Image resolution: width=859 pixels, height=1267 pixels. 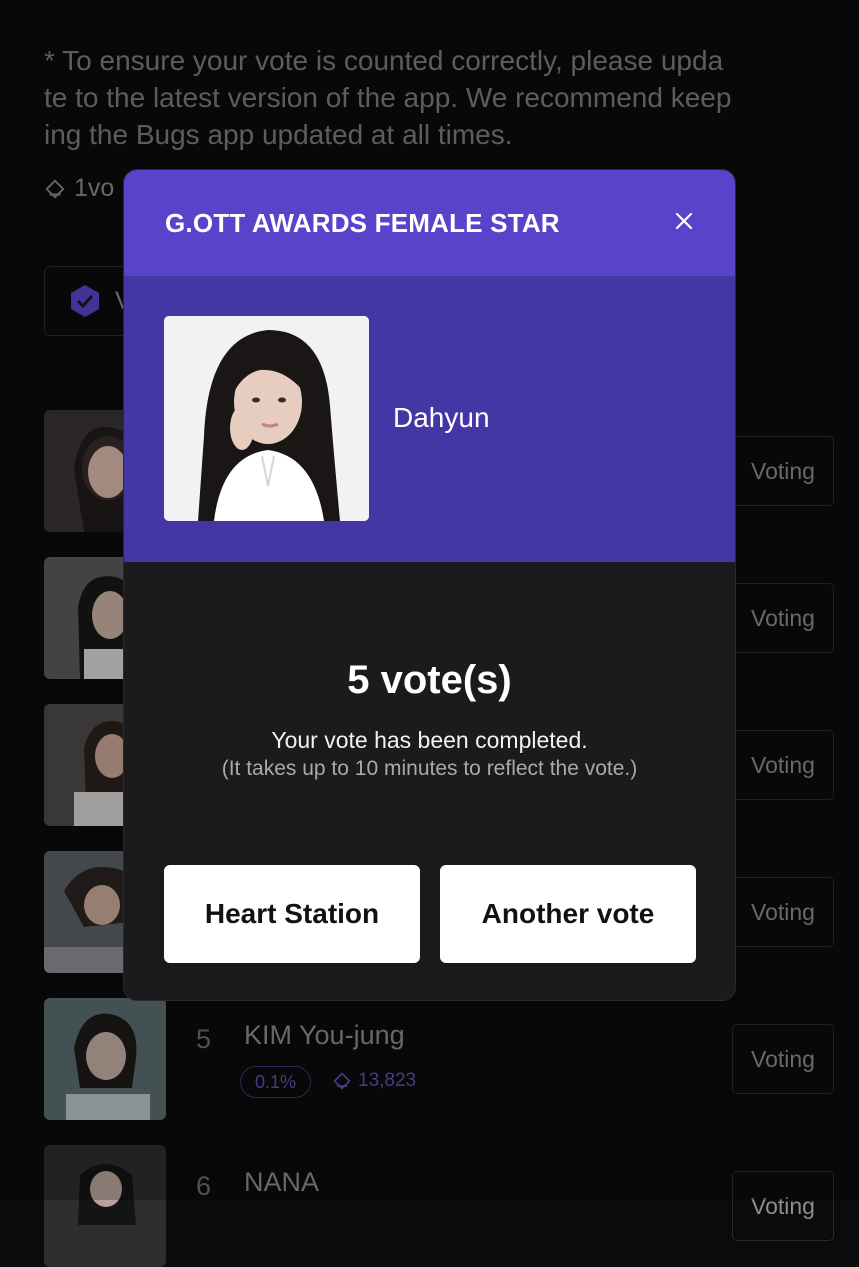 I want to click on vote-total: 5 vote(s), so click(x=429, y=680).